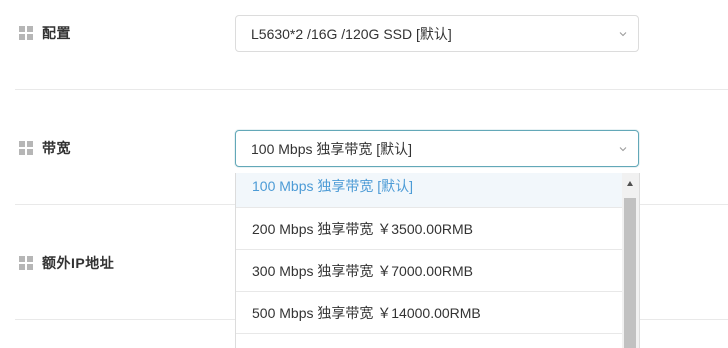  I want to click on dropdown-scrollbar, so click(630, 260).